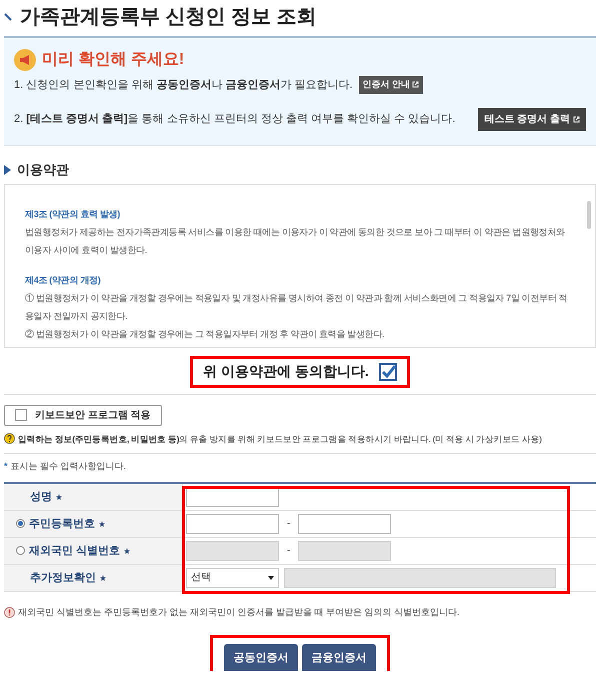 Image resolution: width=600 pixels, height=673 pixels. Describe the element at coordinates (21, 415) in the screenshot. I see `checkbox-icon` at that location.